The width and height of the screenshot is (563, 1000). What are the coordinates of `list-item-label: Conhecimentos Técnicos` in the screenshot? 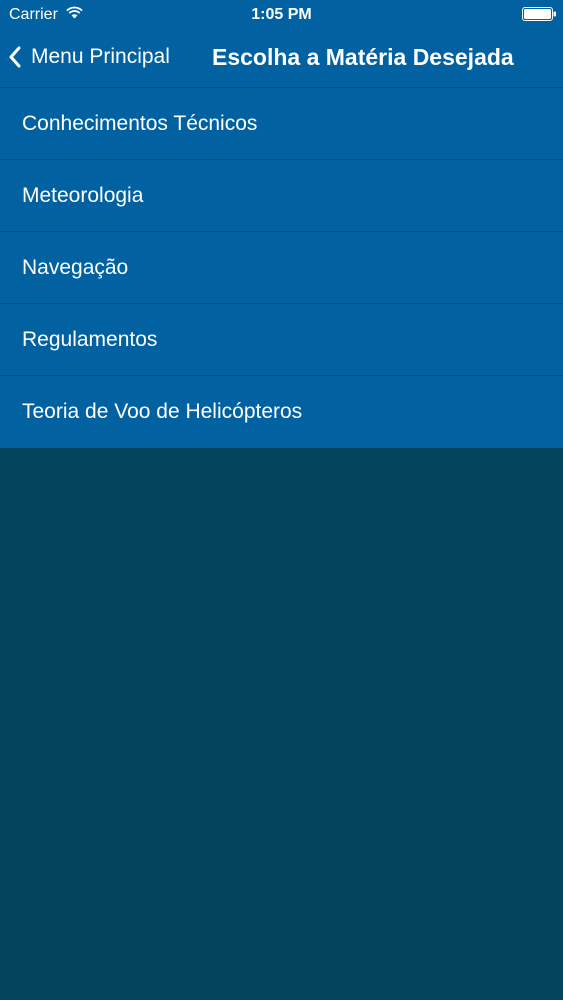 It's located at (140, 123).